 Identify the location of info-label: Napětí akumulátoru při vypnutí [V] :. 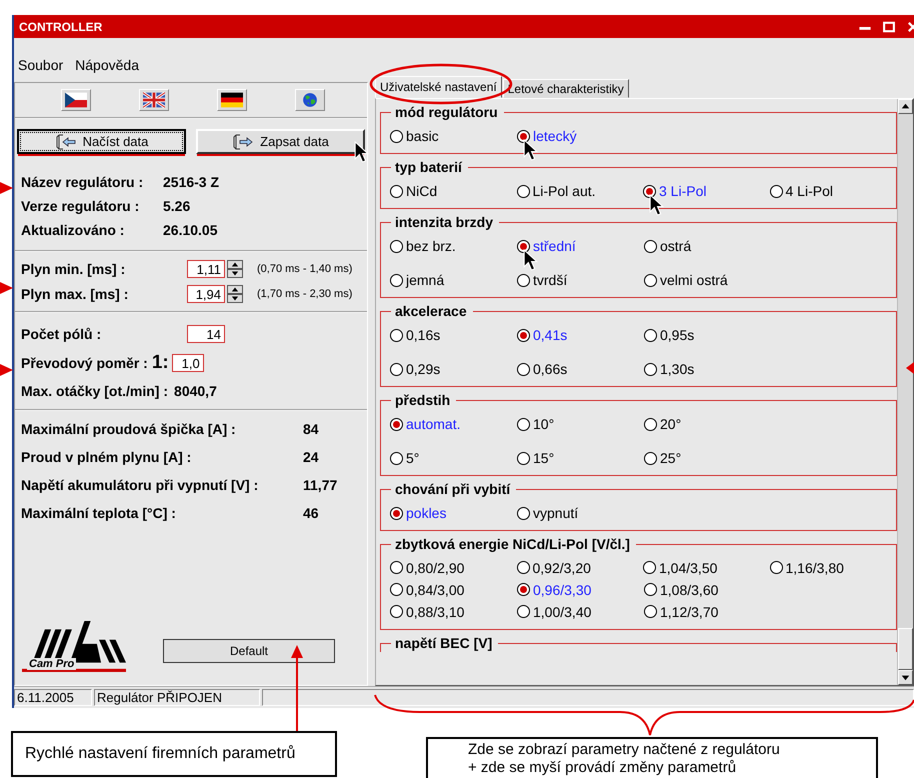
(140, 485).